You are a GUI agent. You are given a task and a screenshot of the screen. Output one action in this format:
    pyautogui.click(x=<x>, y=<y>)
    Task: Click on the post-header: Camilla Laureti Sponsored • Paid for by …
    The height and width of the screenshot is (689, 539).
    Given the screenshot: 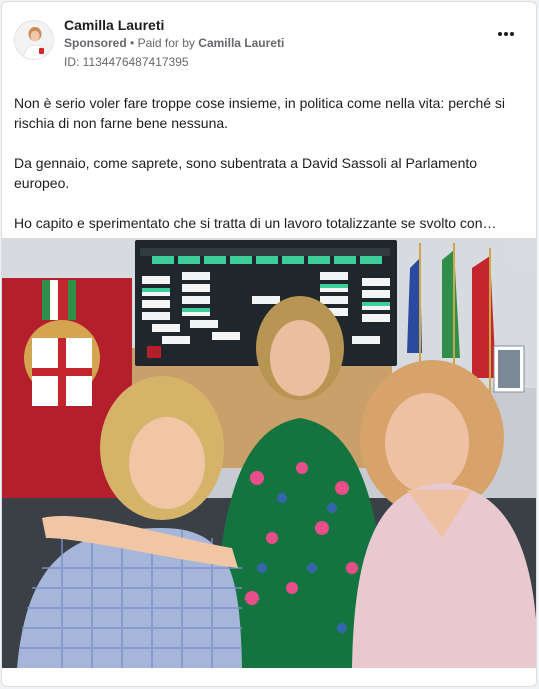 What is the action you would take?
    pyautogui.click(x=269, y=42)
    